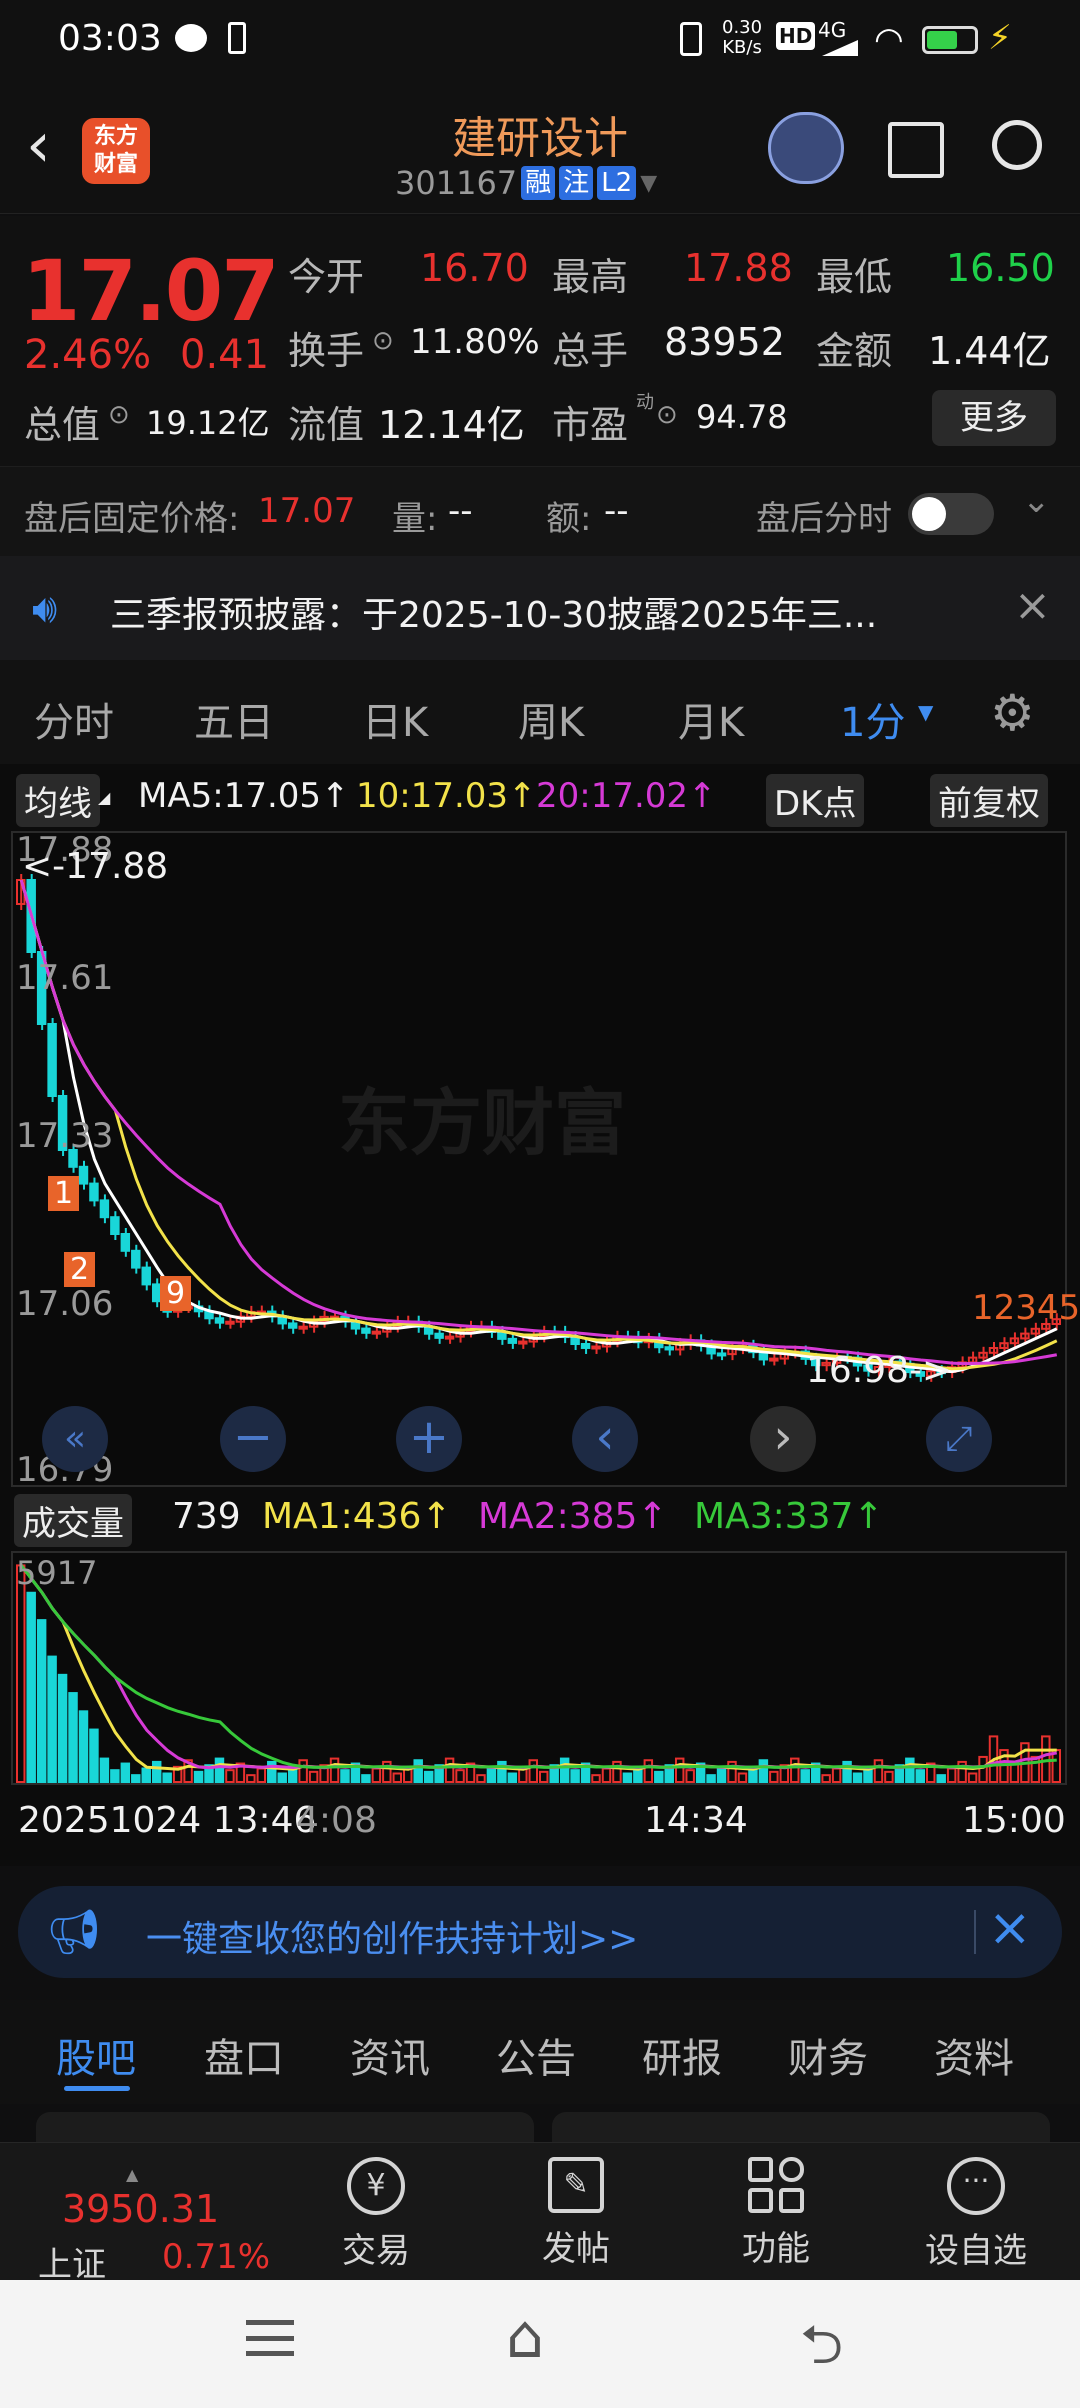 The image size is (1080, 2408). Describe the element at coordinates (569, 519) in the screenshot. I see `after-hours-amt-label: 额:` at that location.